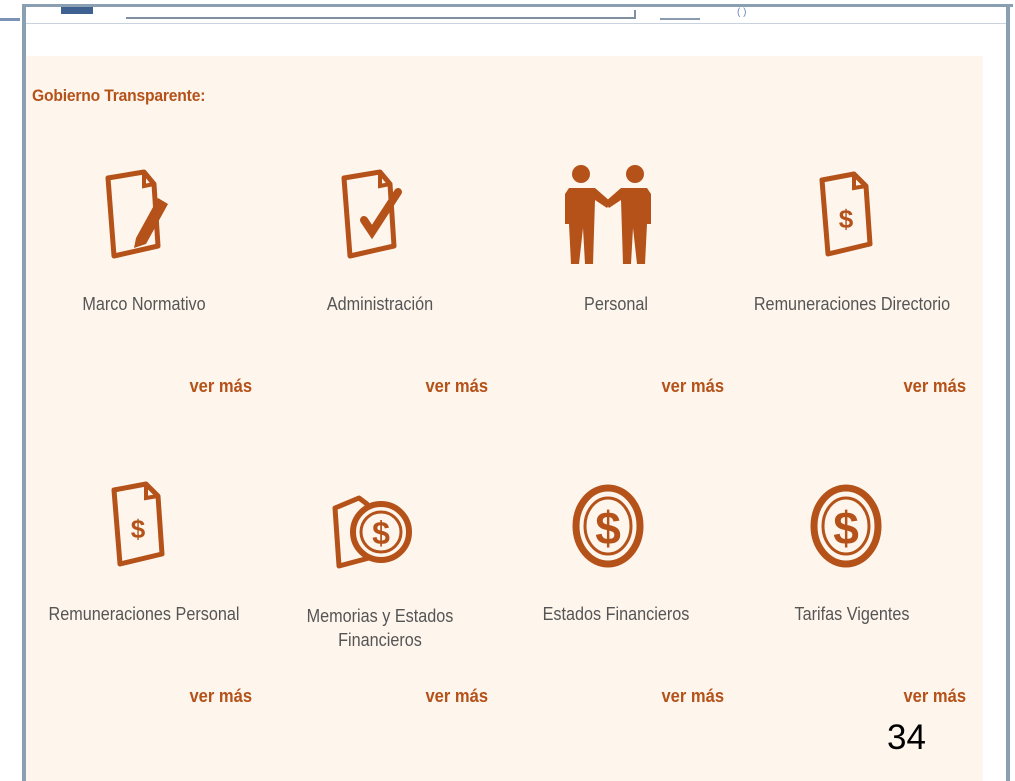 The width and height of the screenshot is (1015, 781). I want to click on item-label: Personal, so click(616, 304).